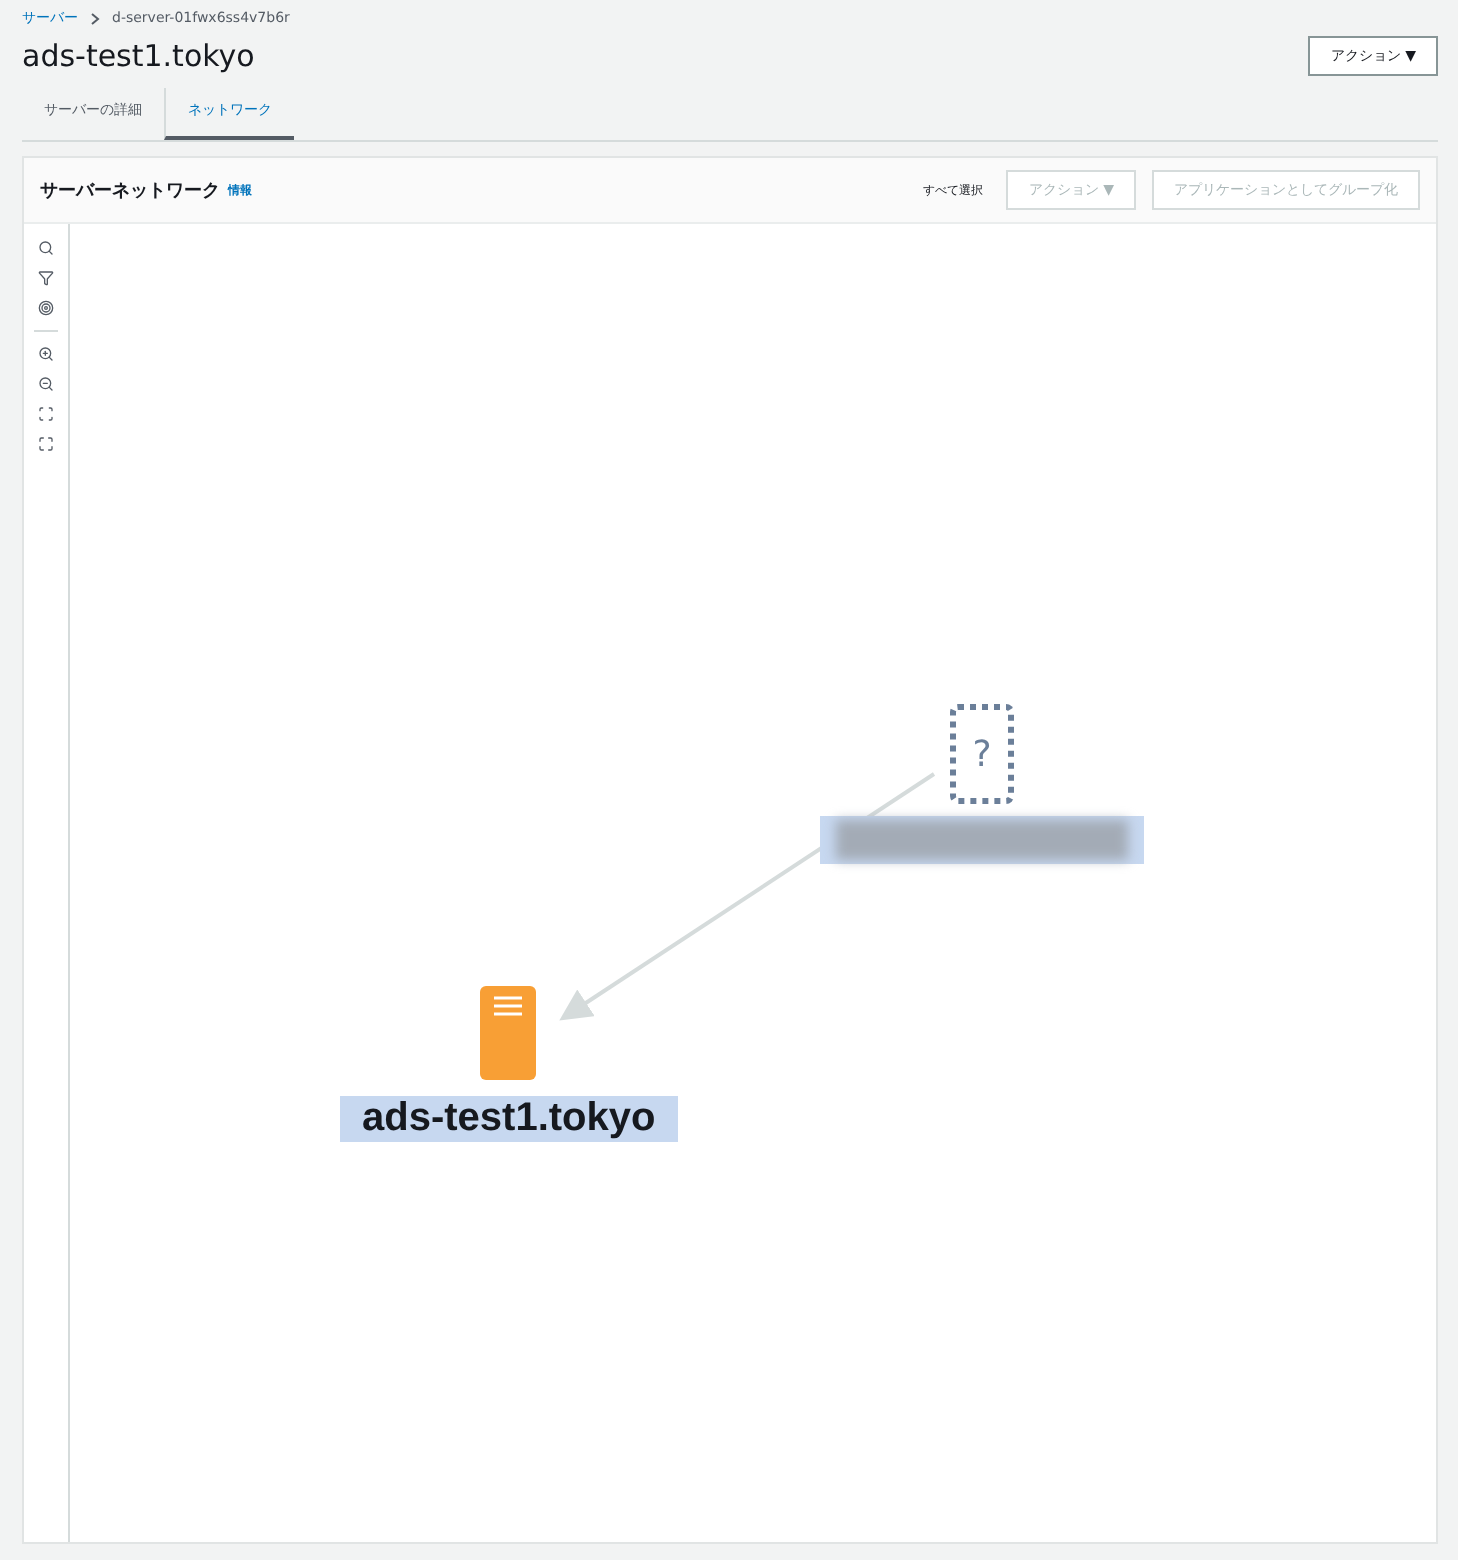 Image resolution: width=1458 pixels, height=1560 pixels. What do you see at coordinates (46, 444) in the screenshot?
I see `expand-icon` at bounding box center [46, 444].